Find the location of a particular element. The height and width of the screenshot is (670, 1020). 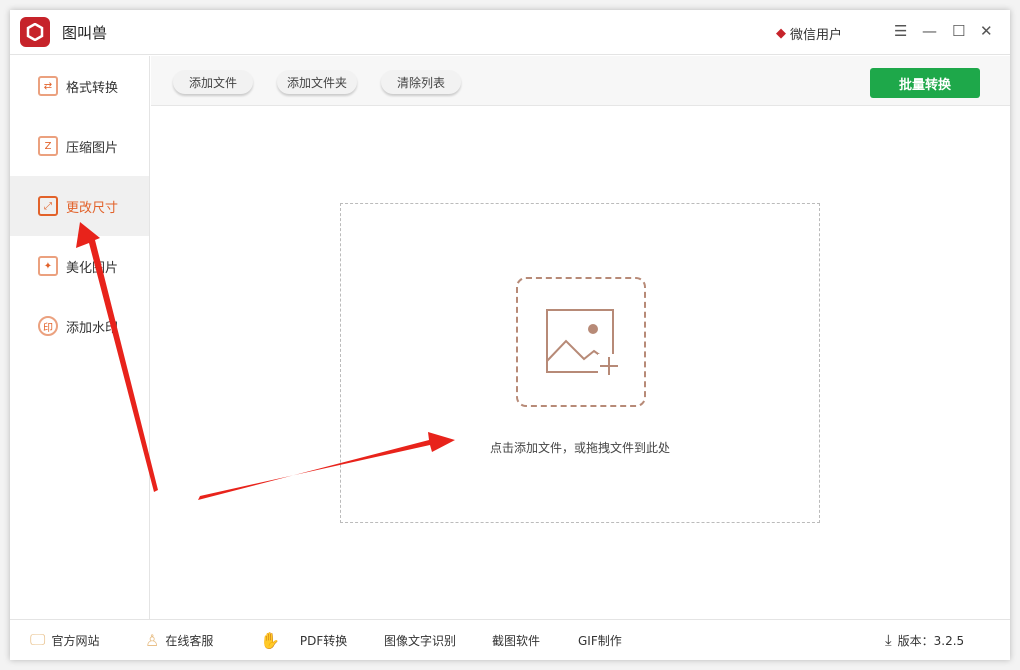

footer-version: ⤓ 版本：3.2.5 is located at coordinates (924, 640).